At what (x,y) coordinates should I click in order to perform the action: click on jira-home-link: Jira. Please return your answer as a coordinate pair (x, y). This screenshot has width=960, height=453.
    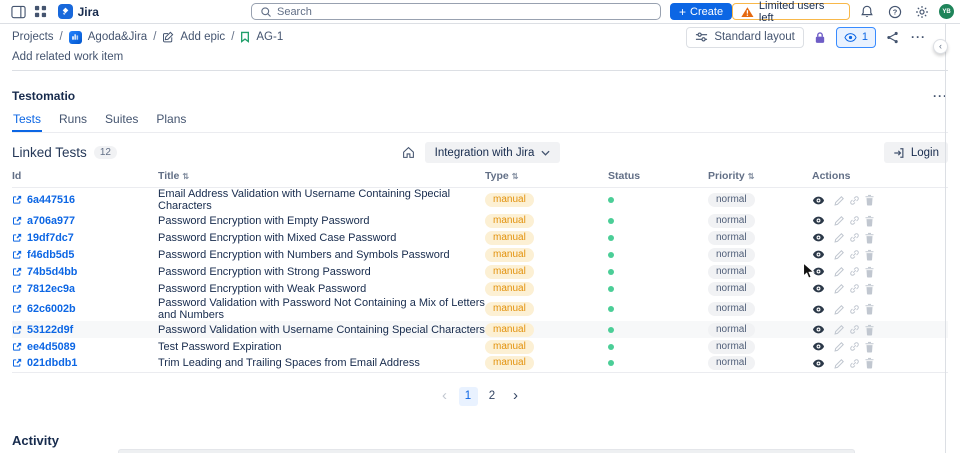
    Looking at the image, I should click on (78, 11).